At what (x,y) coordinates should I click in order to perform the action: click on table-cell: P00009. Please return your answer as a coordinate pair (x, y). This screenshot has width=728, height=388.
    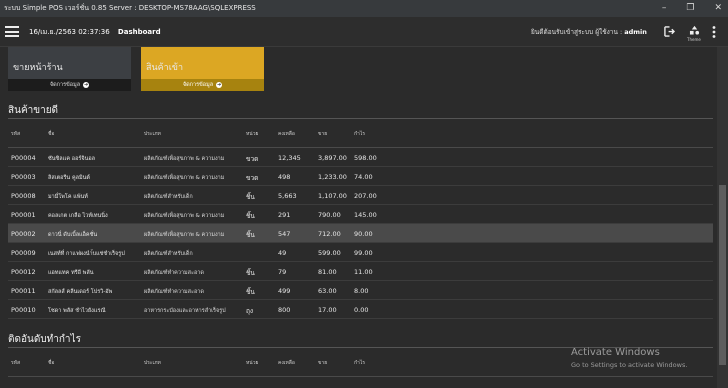
    Looking at the image, I should click on (23, 253).